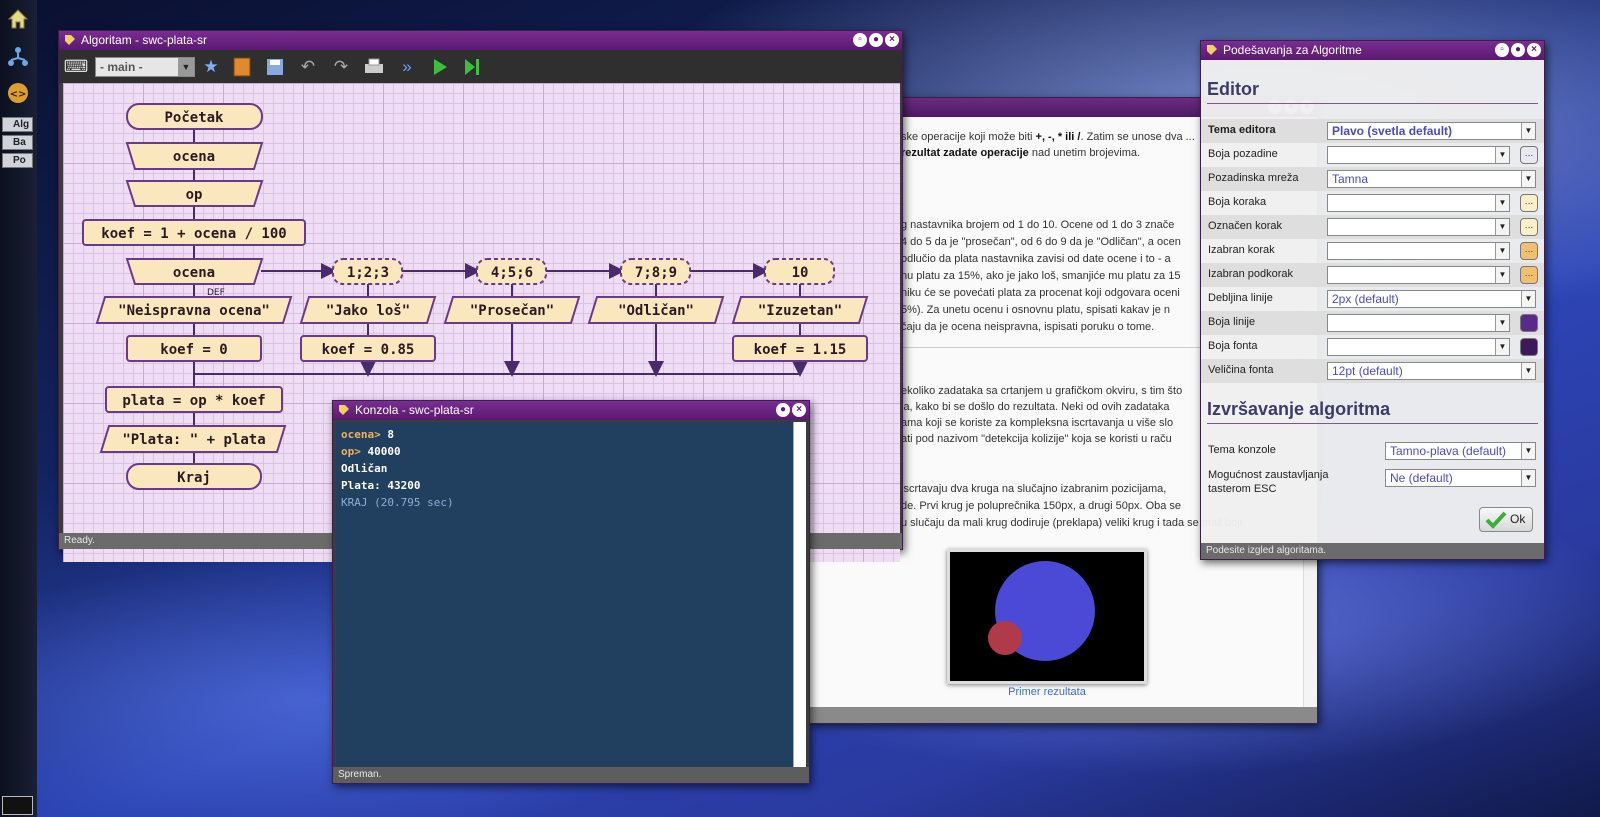  What do you see at coordinates (18, 408) in the screenshot?
I see `left-dock: <> Alg Ba Po` at bounding box center [18, 408].